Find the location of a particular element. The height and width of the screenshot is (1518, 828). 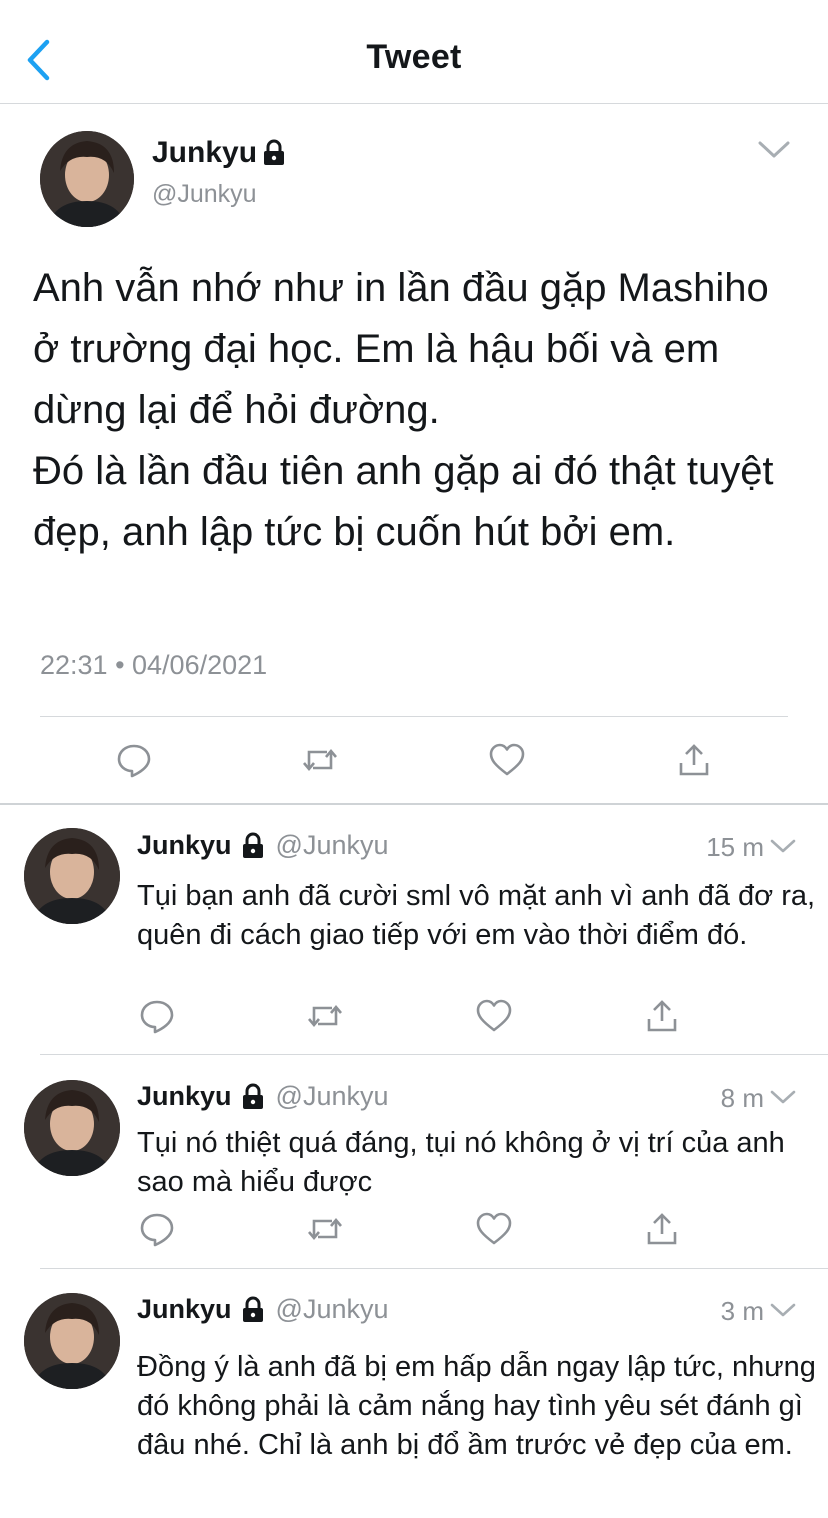

author-name: Junkyu is located at coordinates (204, 153).